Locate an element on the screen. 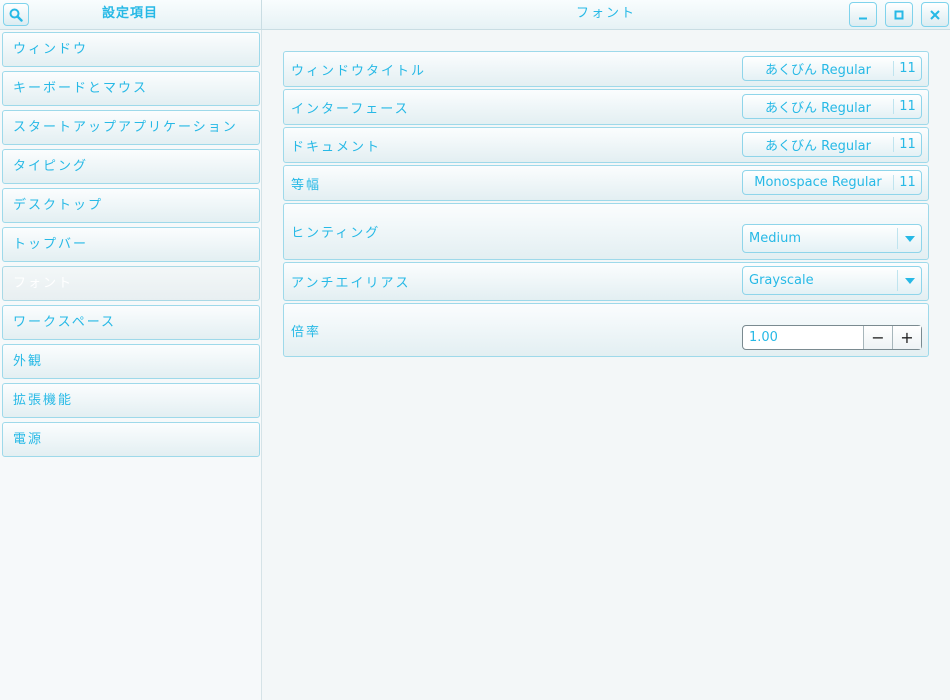 Image resolution: width=950 pixels, height=700 pixels. font-chooser-button: Monospace Regular 11 is located at coordinates (832, 182).